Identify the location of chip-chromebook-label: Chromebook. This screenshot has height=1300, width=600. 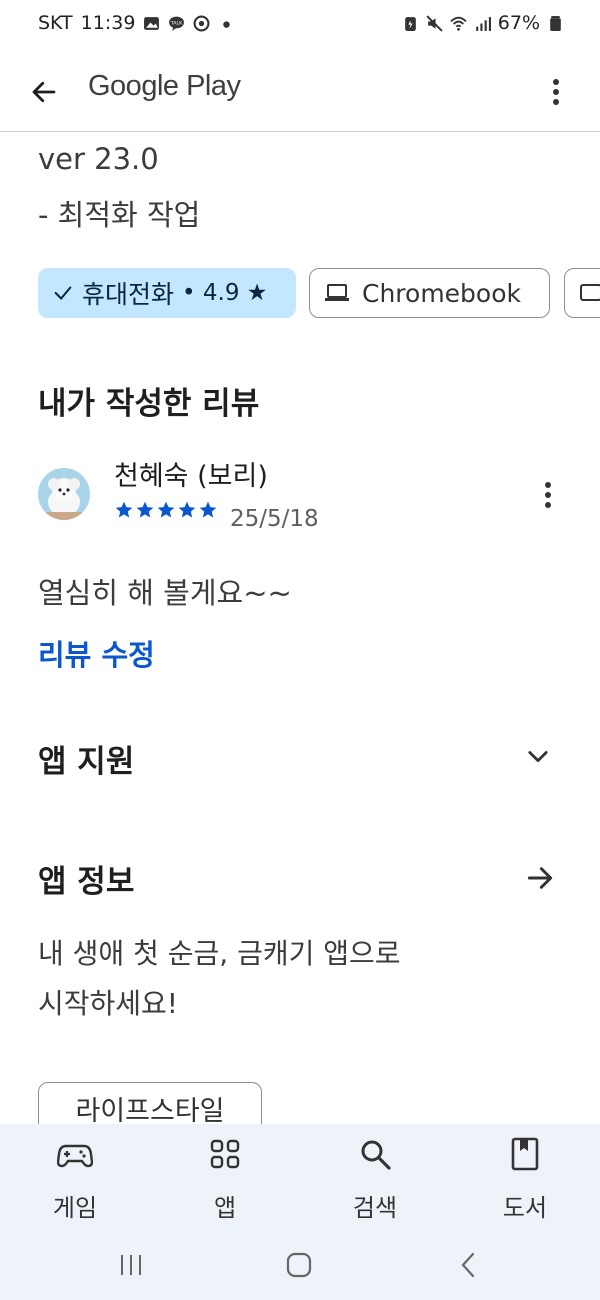
(441, 293).